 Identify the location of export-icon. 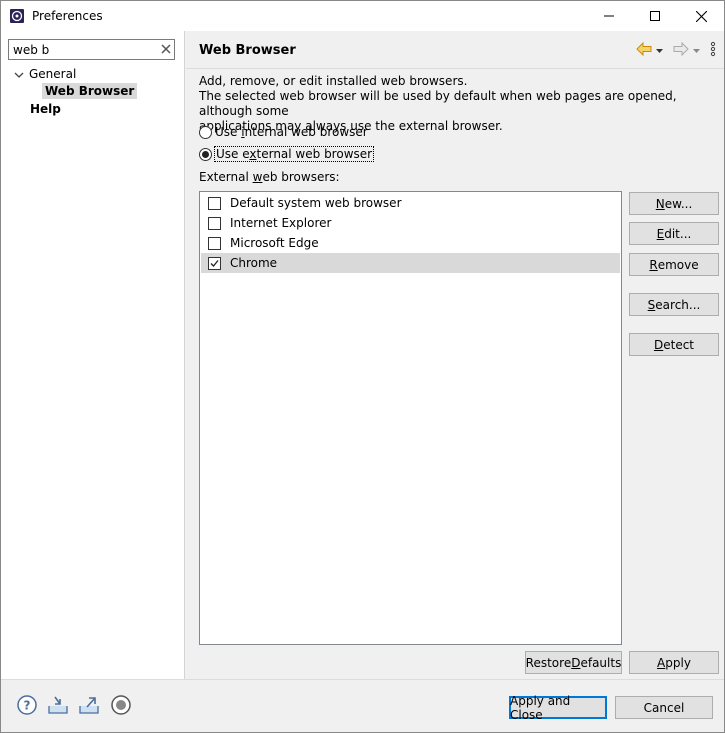
(89, 705).